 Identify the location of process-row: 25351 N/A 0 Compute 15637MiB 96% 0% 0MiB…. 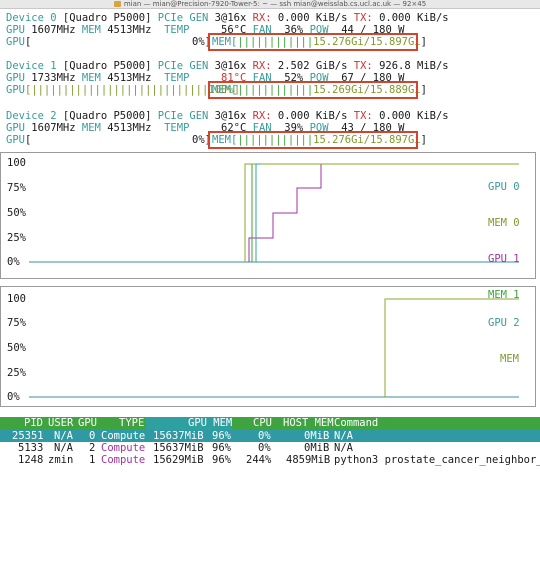
(270, 436).